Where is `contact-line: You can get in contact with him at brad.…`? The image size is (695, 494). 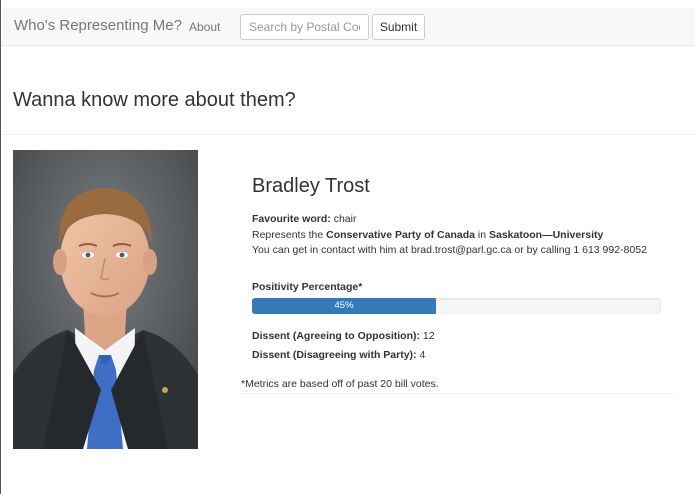 contact-line: You can get in contact with him at brad.… is located at coordinates (449, 250).